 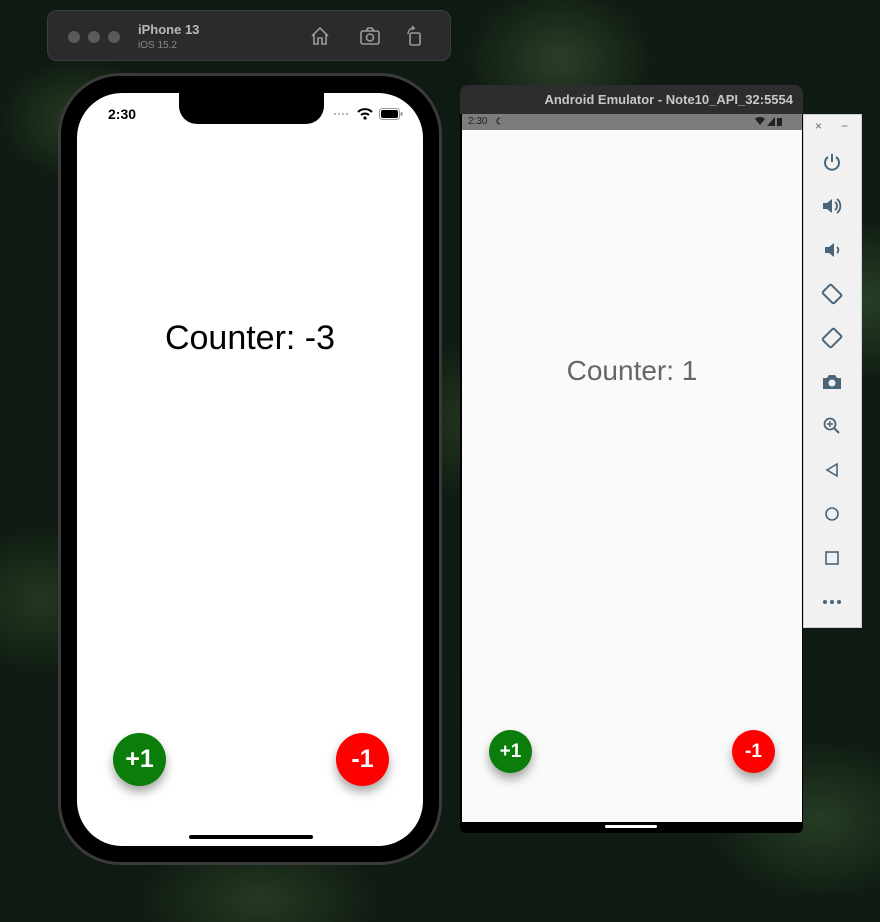 I want to click on ios-counter-label: Counter: -3, so click(x=250, y=338).